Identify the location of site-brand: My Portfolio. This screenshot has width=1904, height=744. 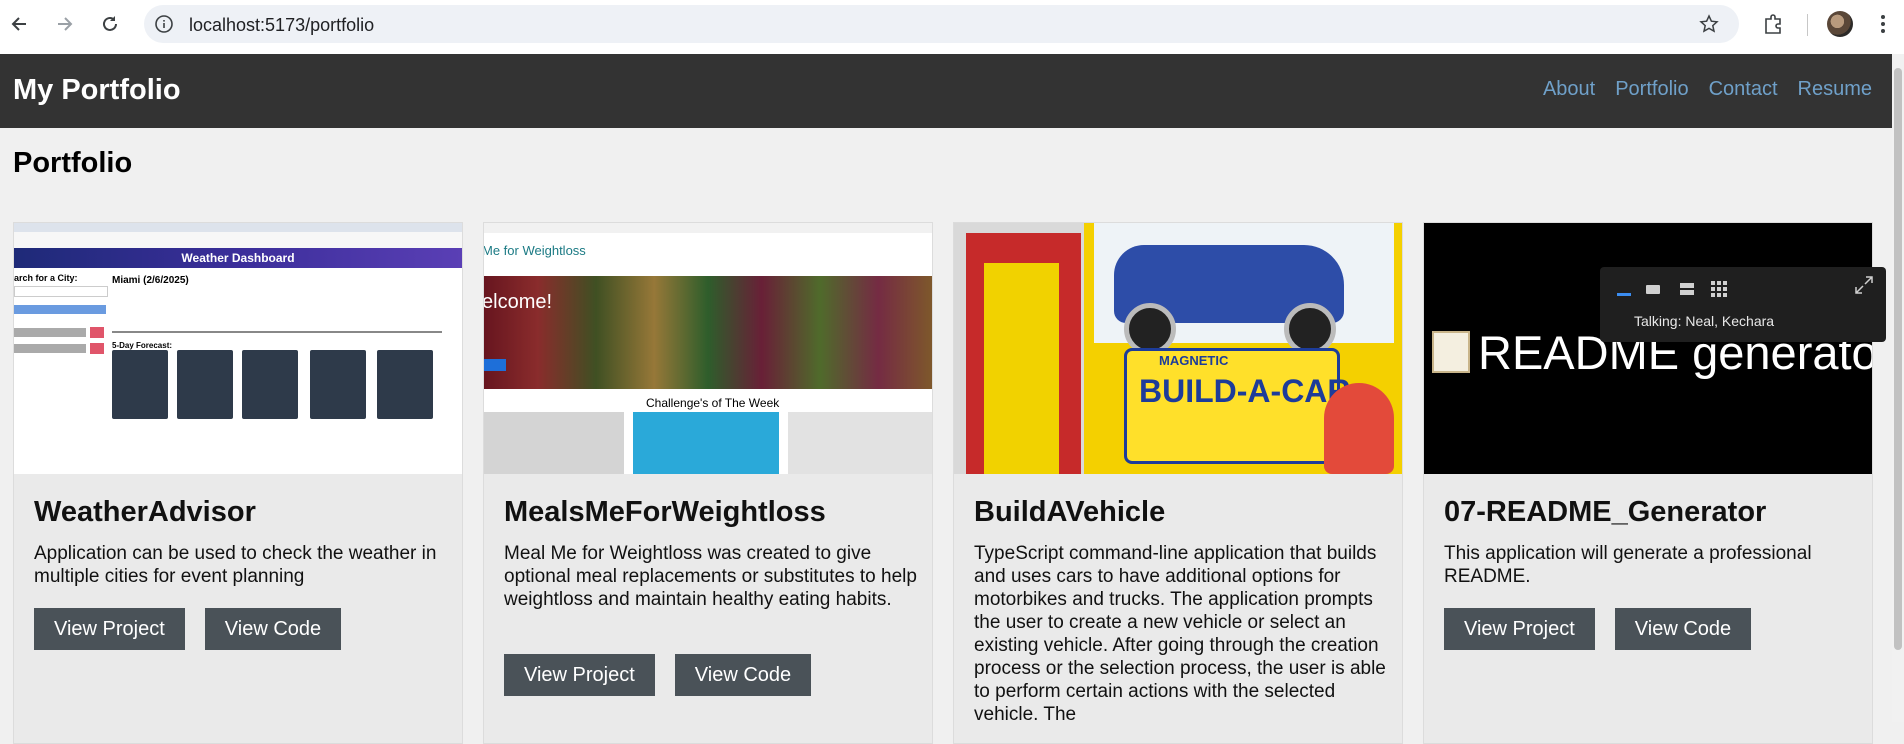
(97, 90).